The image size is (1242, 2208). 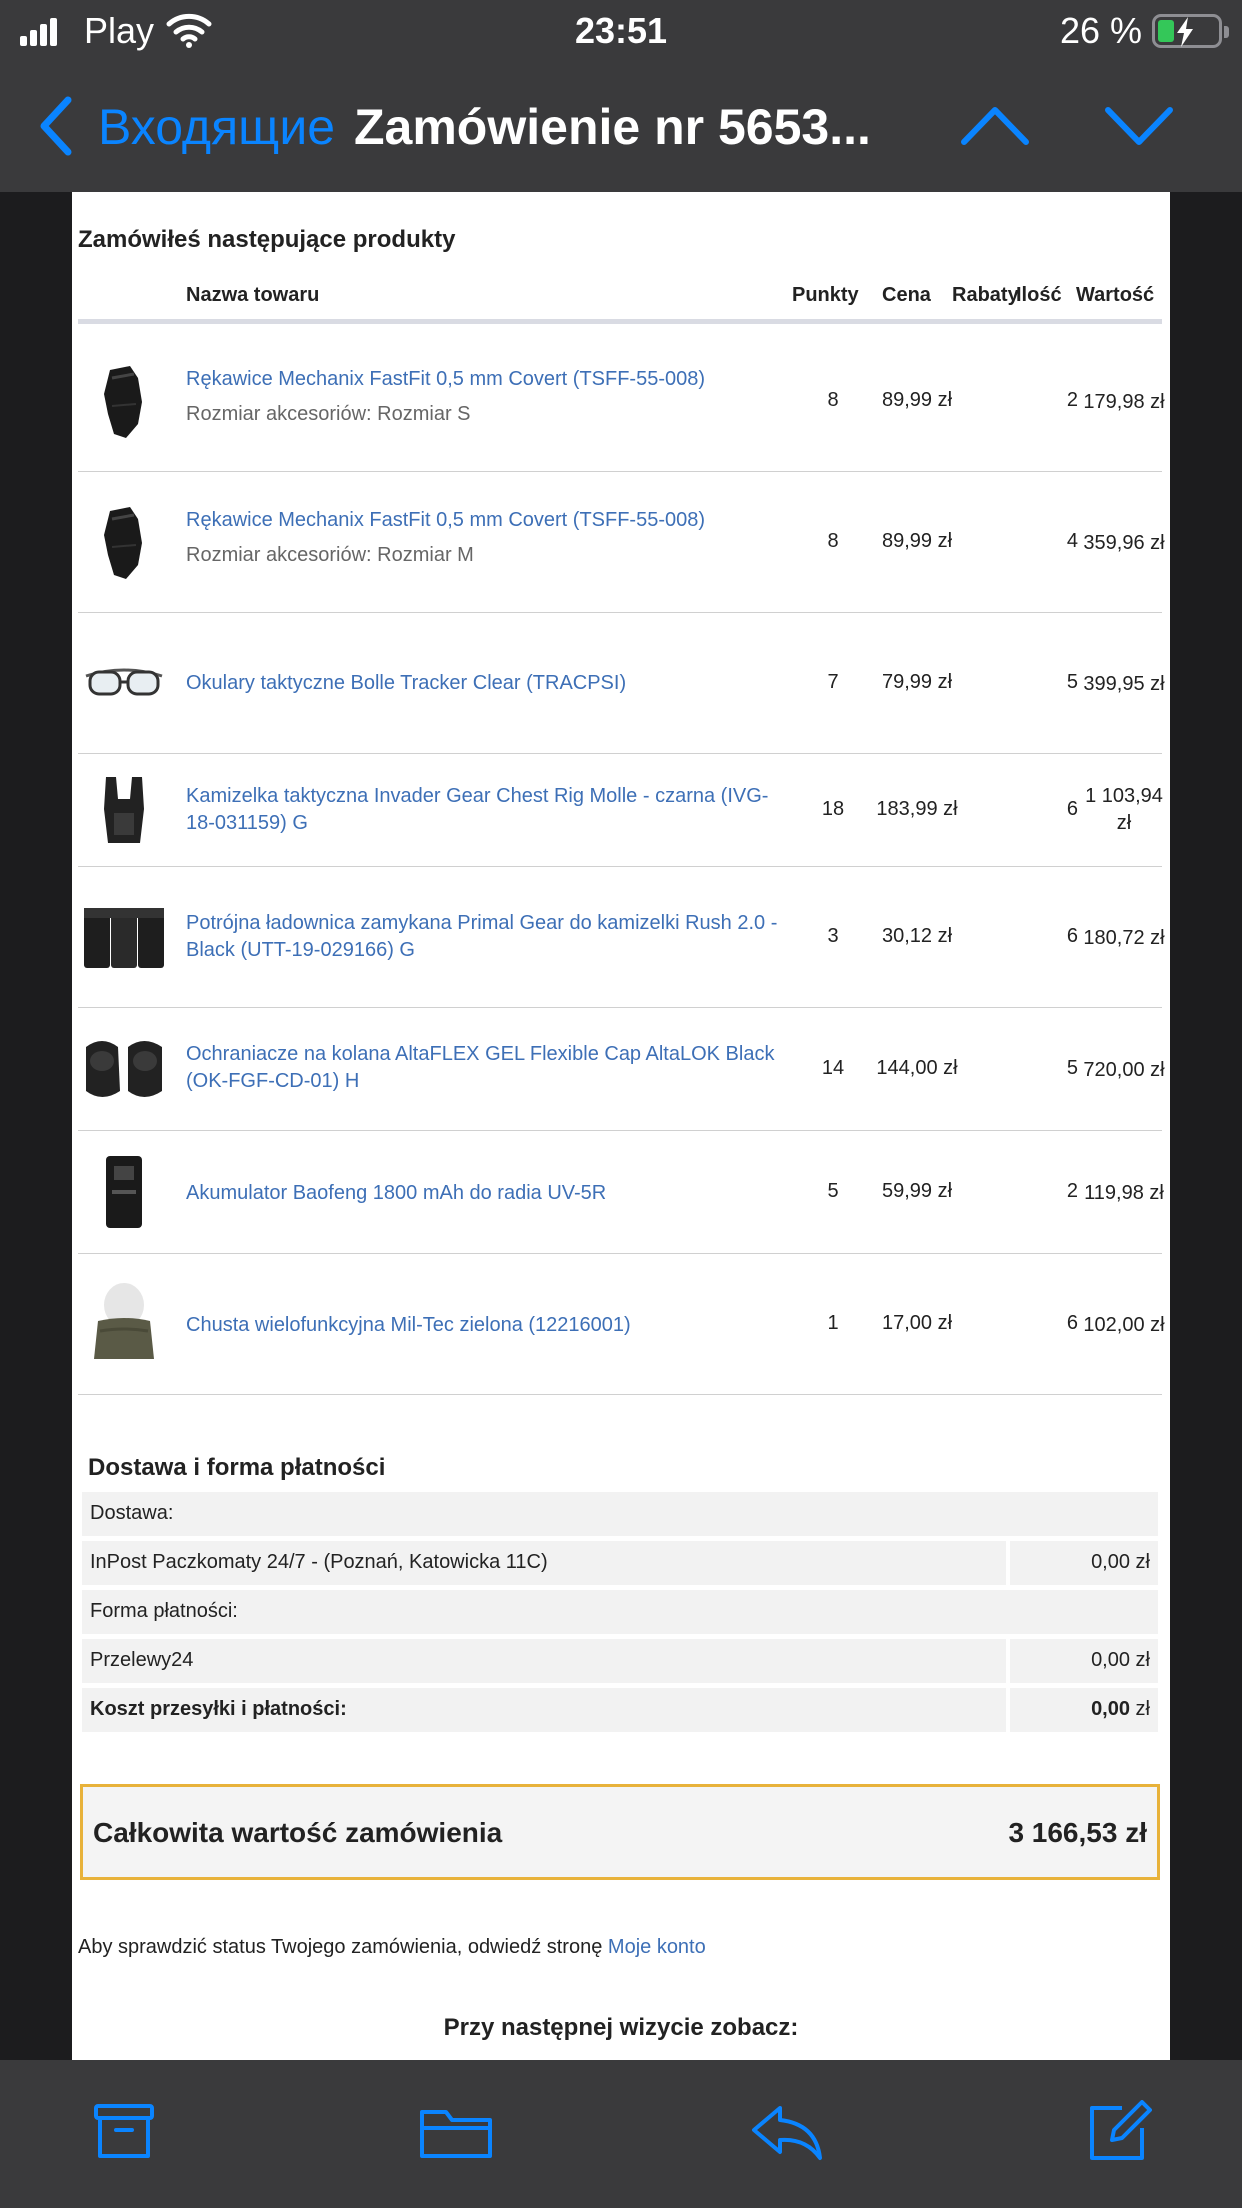 I want to click on delivery-label-row: Dostawa:, so click(x=620, y=1514).